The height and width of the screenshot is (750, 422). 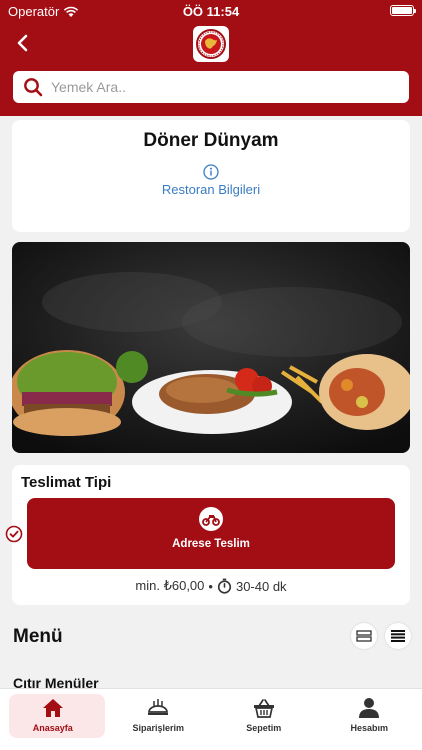 What do you see at coordinates (52, 728) in the screenshot?
I see `tab-home-label: Anasayfa` at bounding box center [52, 728].